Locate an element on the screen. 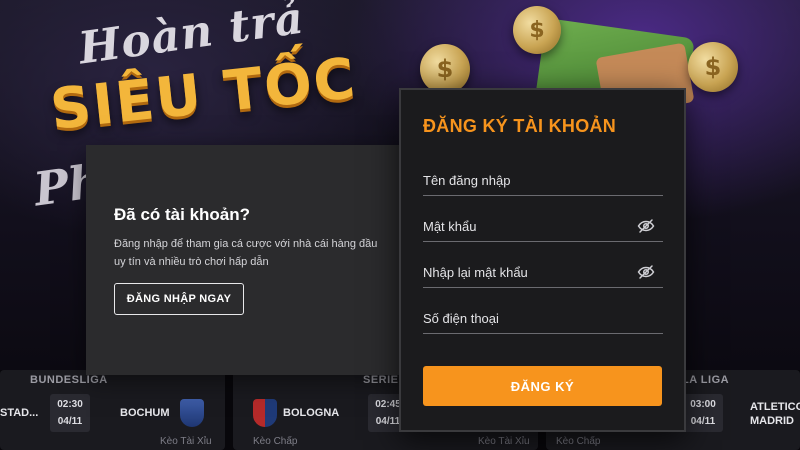  login-now-button: ĐĂNG NHẬP NGAY is located at coordinates (179, 299).